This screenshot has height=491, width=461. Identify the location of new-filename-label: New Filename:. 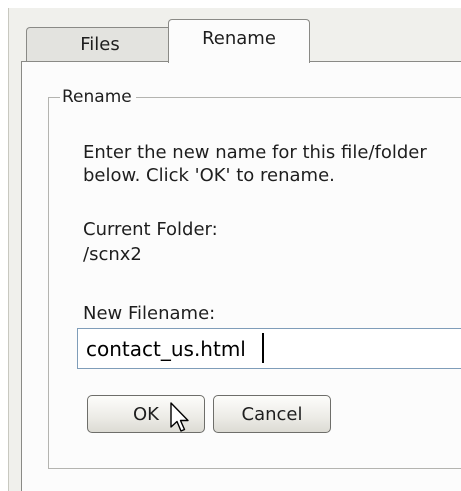
(149, 313).